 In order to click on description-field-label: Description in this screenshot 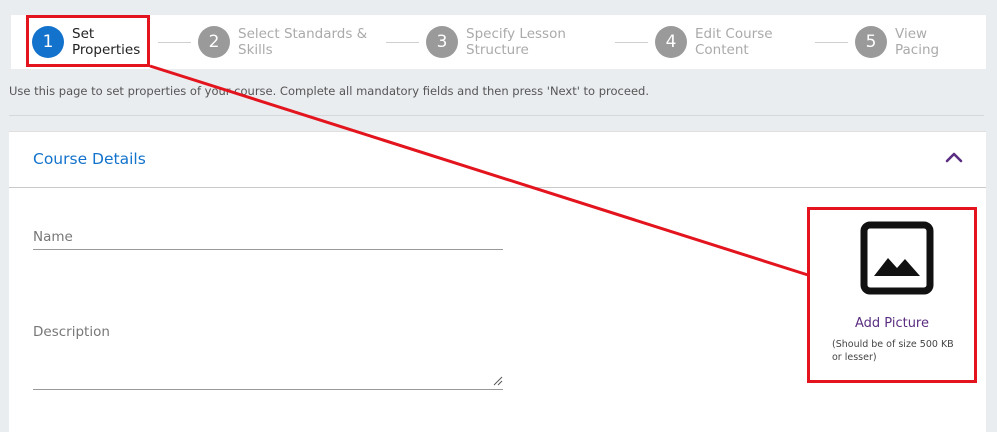, I will do `click(71, 332)`.